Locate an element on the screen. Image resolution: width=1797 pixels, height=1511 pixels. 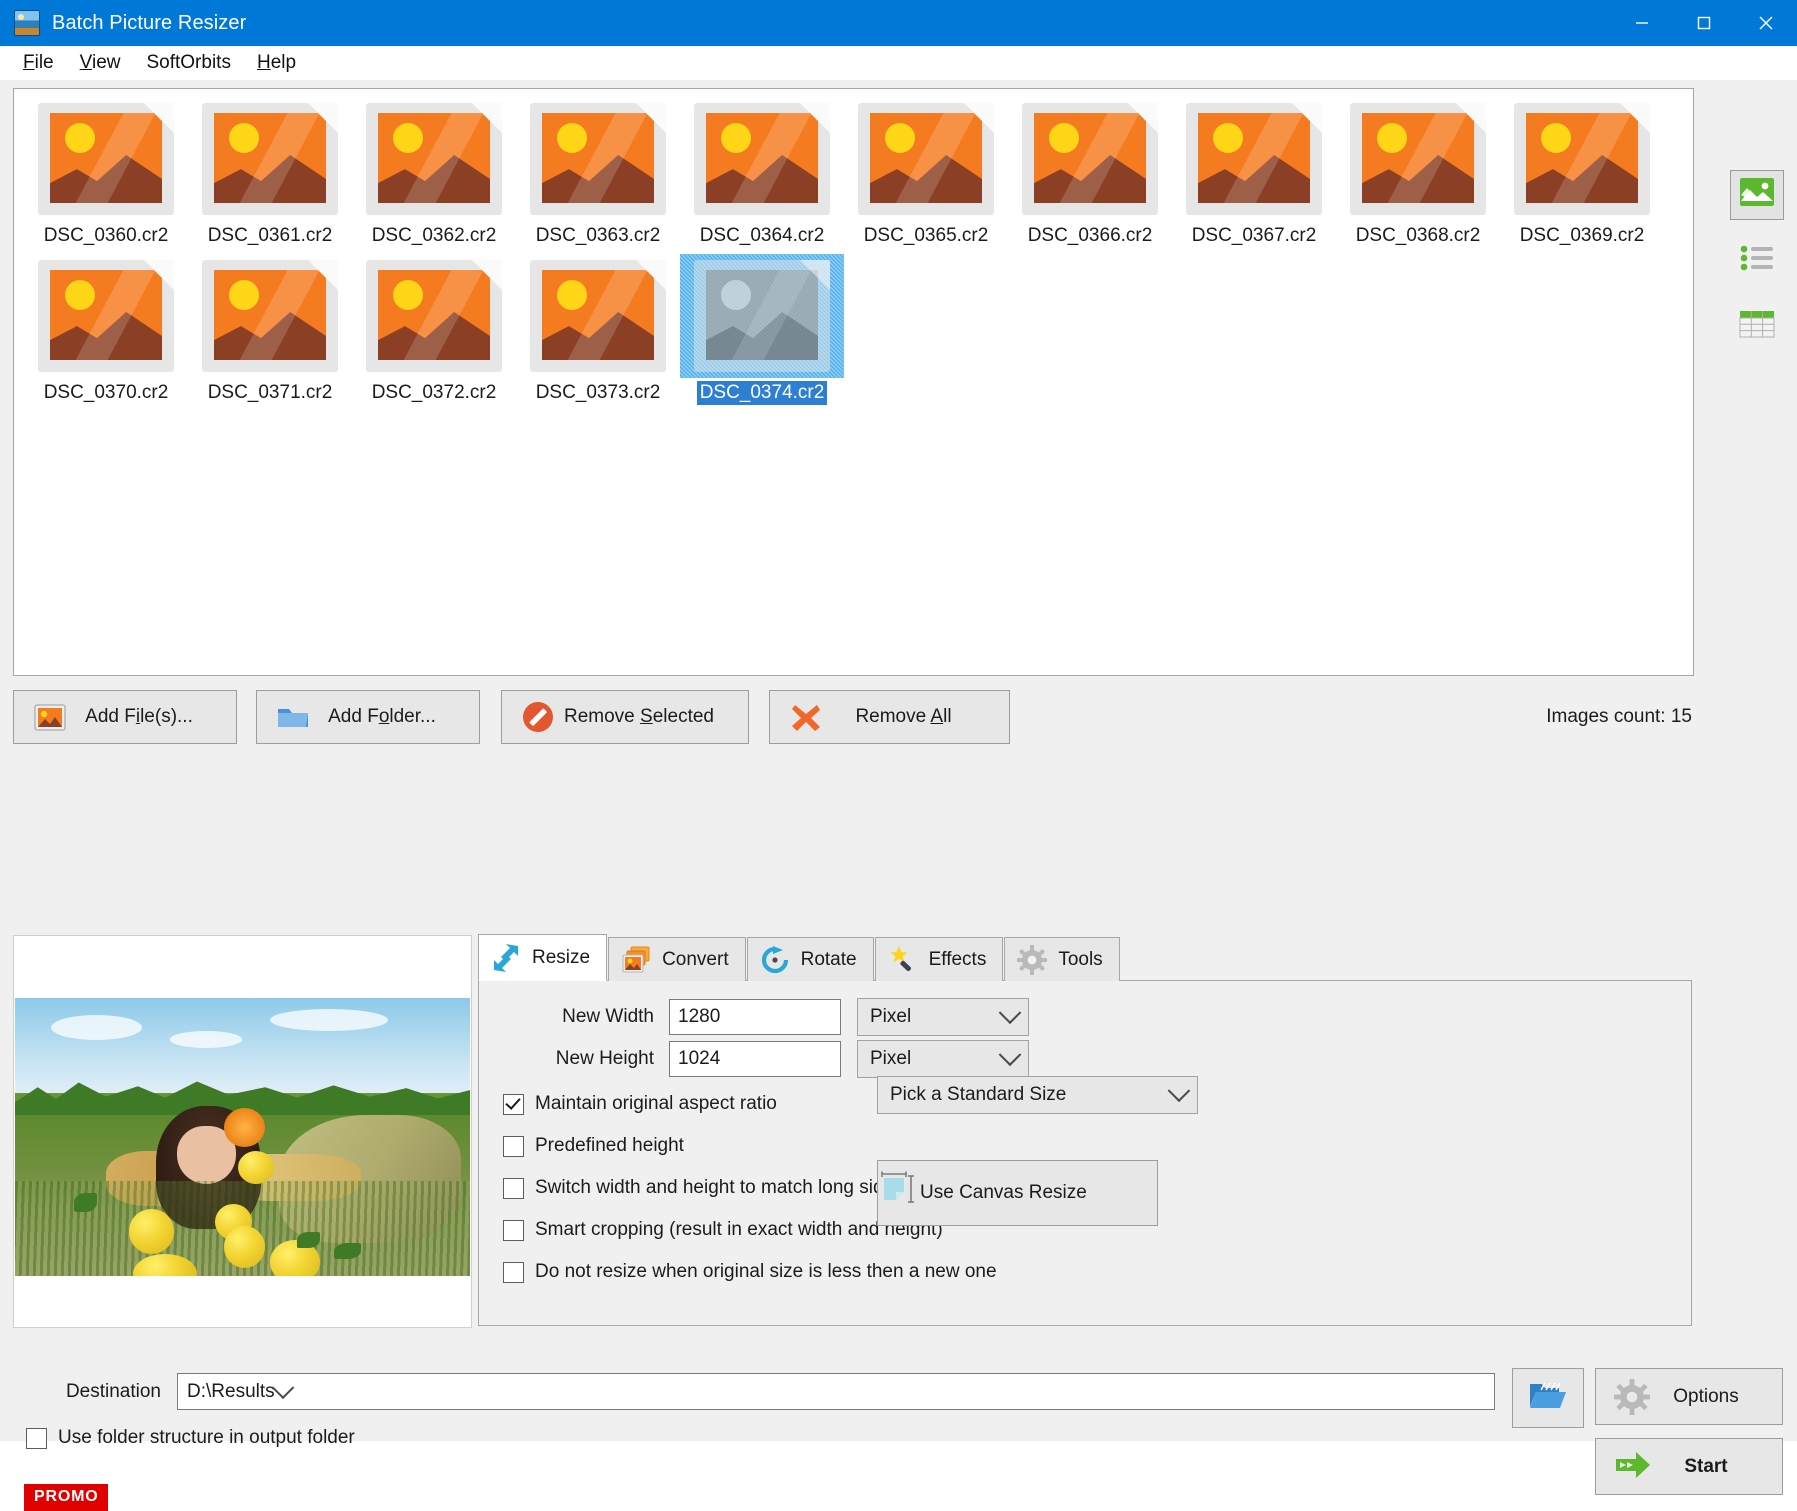
images-count-label: Images count: 15 is located at coordinates (1619, 716).